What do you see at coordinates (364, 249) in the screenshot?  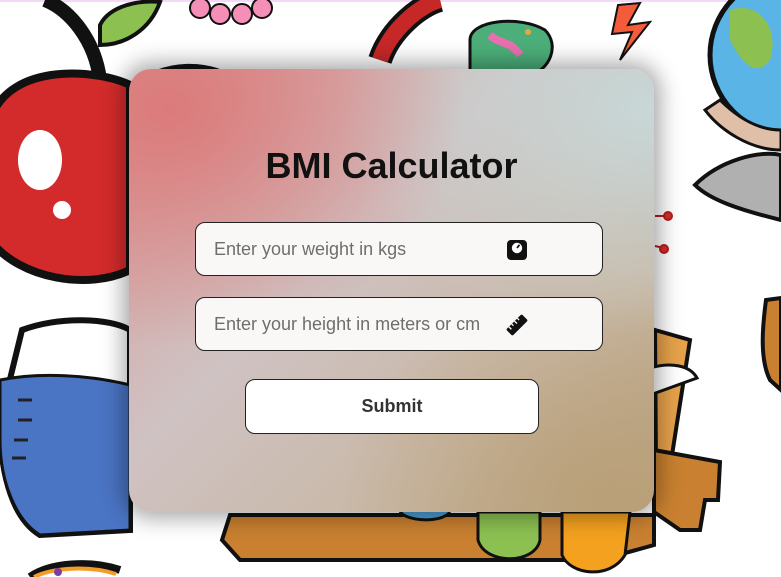 I see `weight-input` at bounding box center [364, 249].